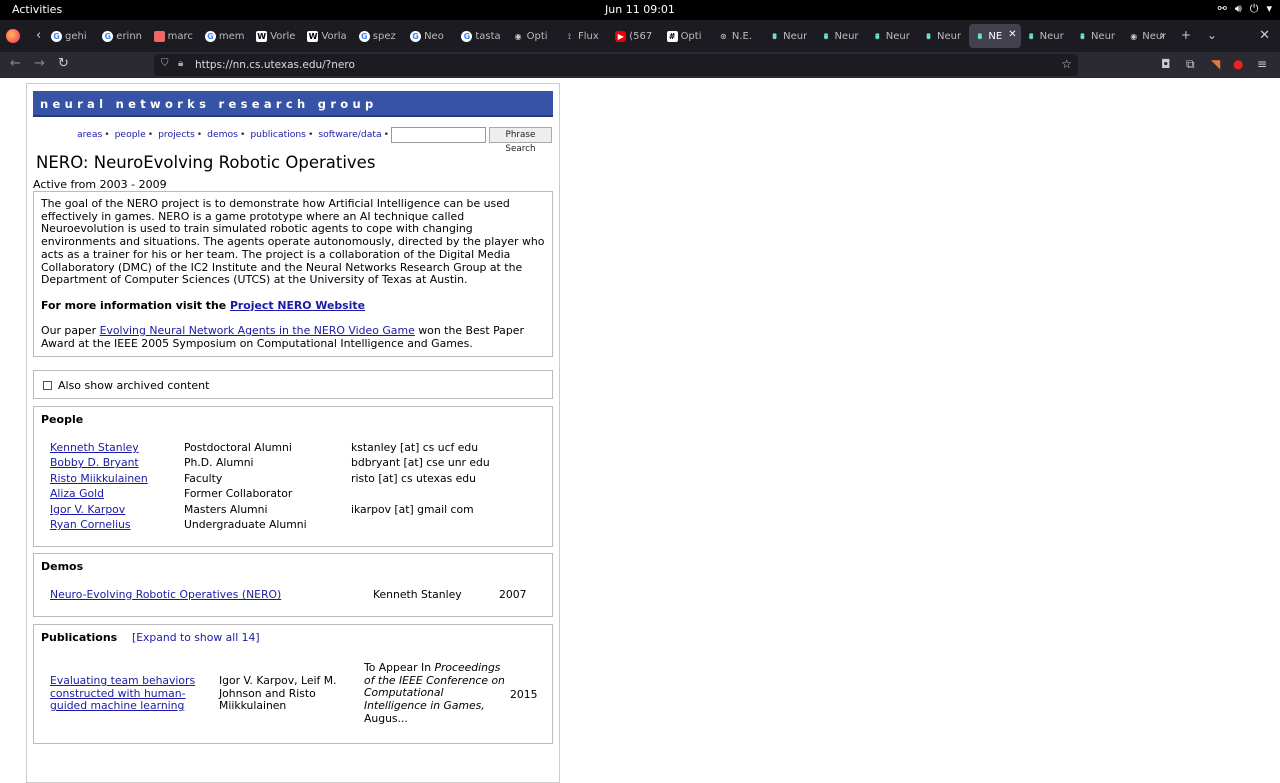 This screenshot has width=1280, height=783. Describe the element at coordinates (165, 594) in the screenshot. I see `demo-link: Neuro-Evolving Robotic Operatives (NERO)` at that location.